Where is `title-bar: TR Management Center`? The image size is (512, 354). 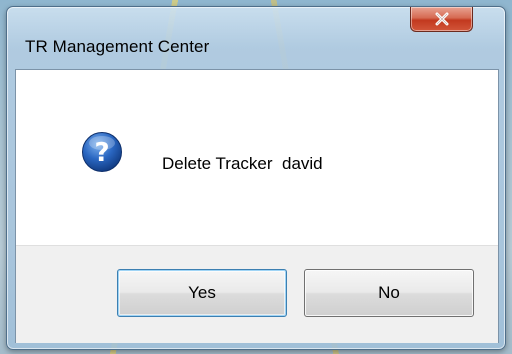
title-bar: TR Management Center is located at coordinates (256, 31).